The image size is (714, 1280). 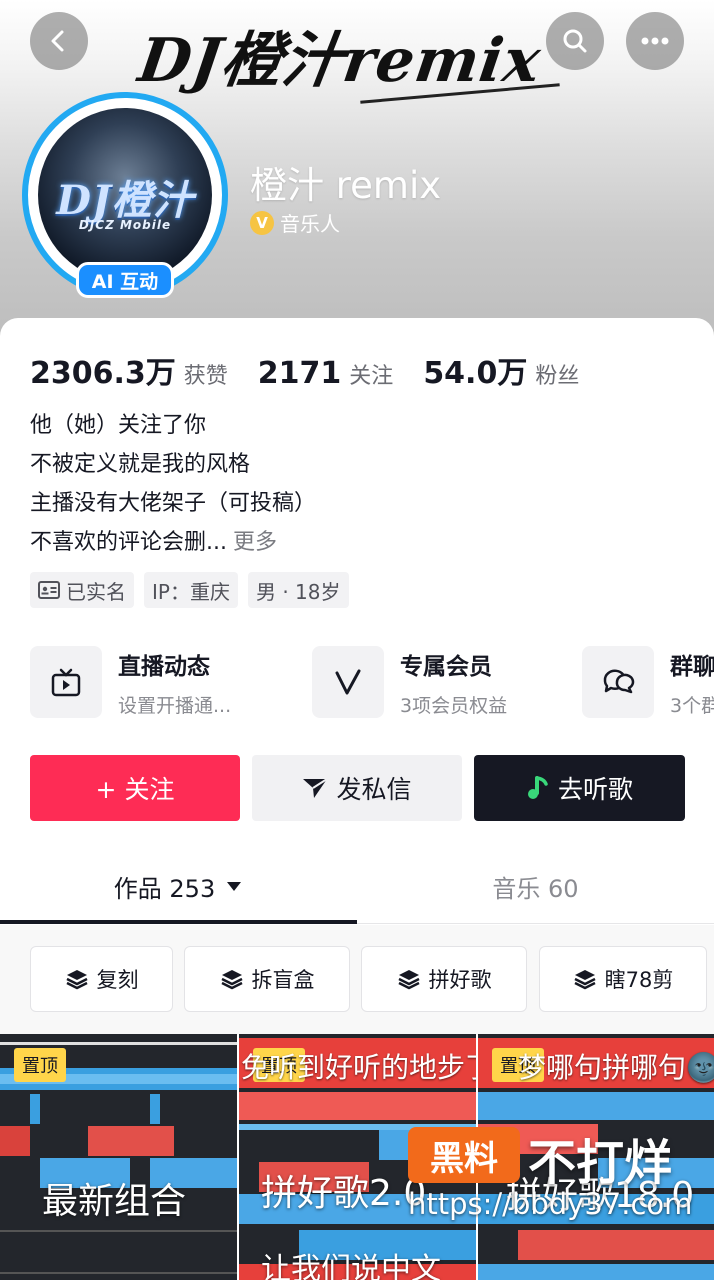 What do you see at coordinates (40, 1065) in the screenshot?
I see `pinned-badge: 置顶` at bounding box center [40, 1065].